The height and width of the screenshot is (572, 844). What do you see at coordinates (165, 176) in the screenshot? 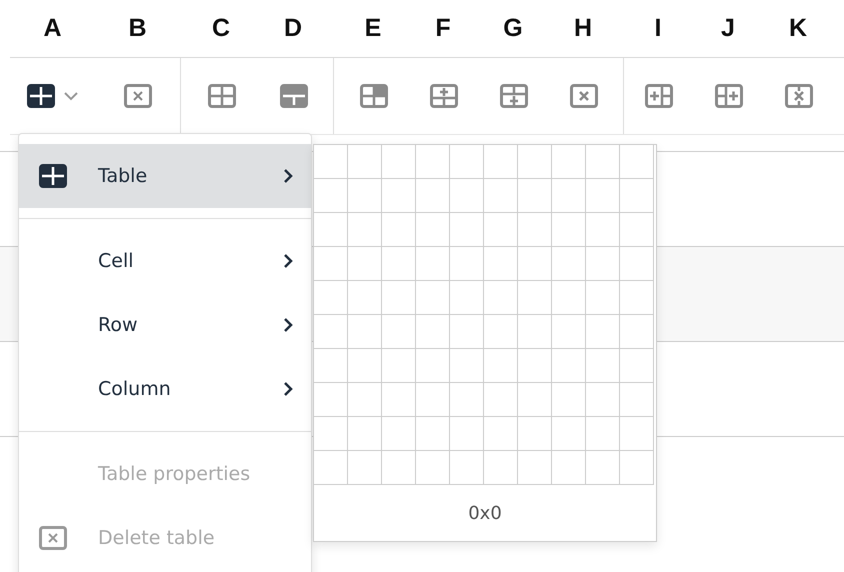
I see `menu-item: Table` at bounding box center [165, 176].